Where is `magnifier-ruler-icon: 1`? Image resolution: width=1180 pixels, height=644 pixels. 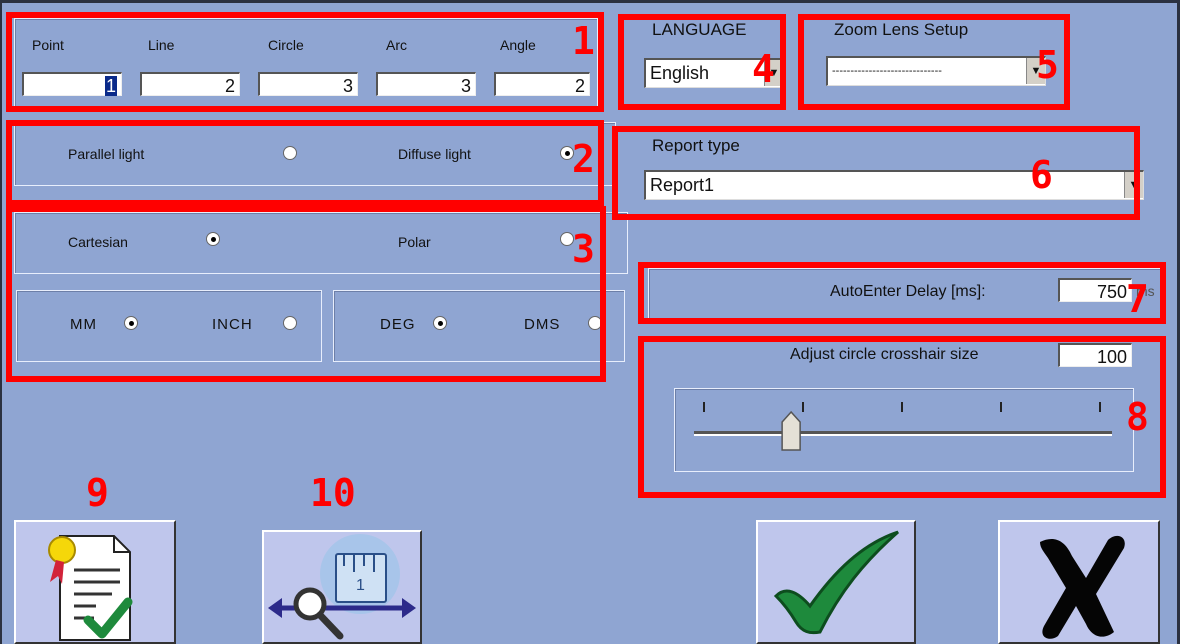 magnifier-ruler-icon: 1 is located at coordinates (342, 587).